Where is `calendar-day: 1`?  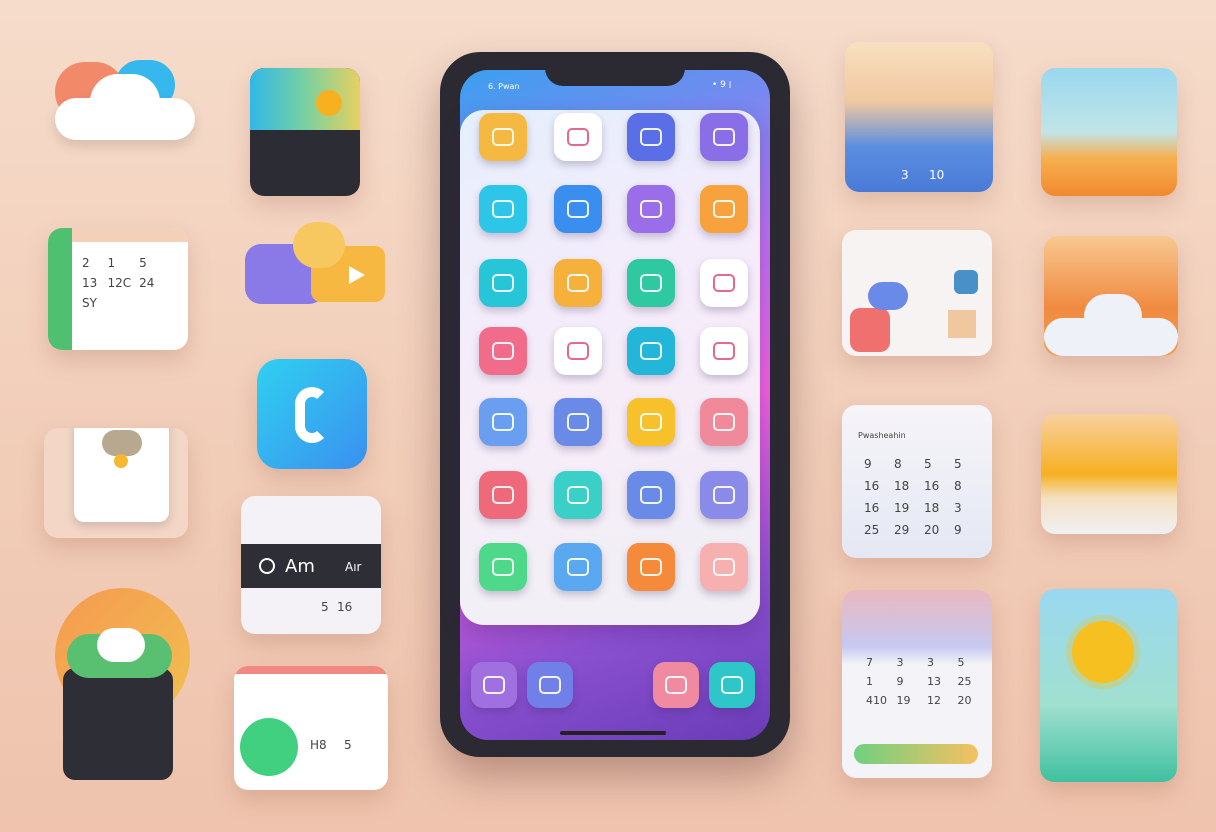 calendar-day: 1 is located at coordinates (877, 681).